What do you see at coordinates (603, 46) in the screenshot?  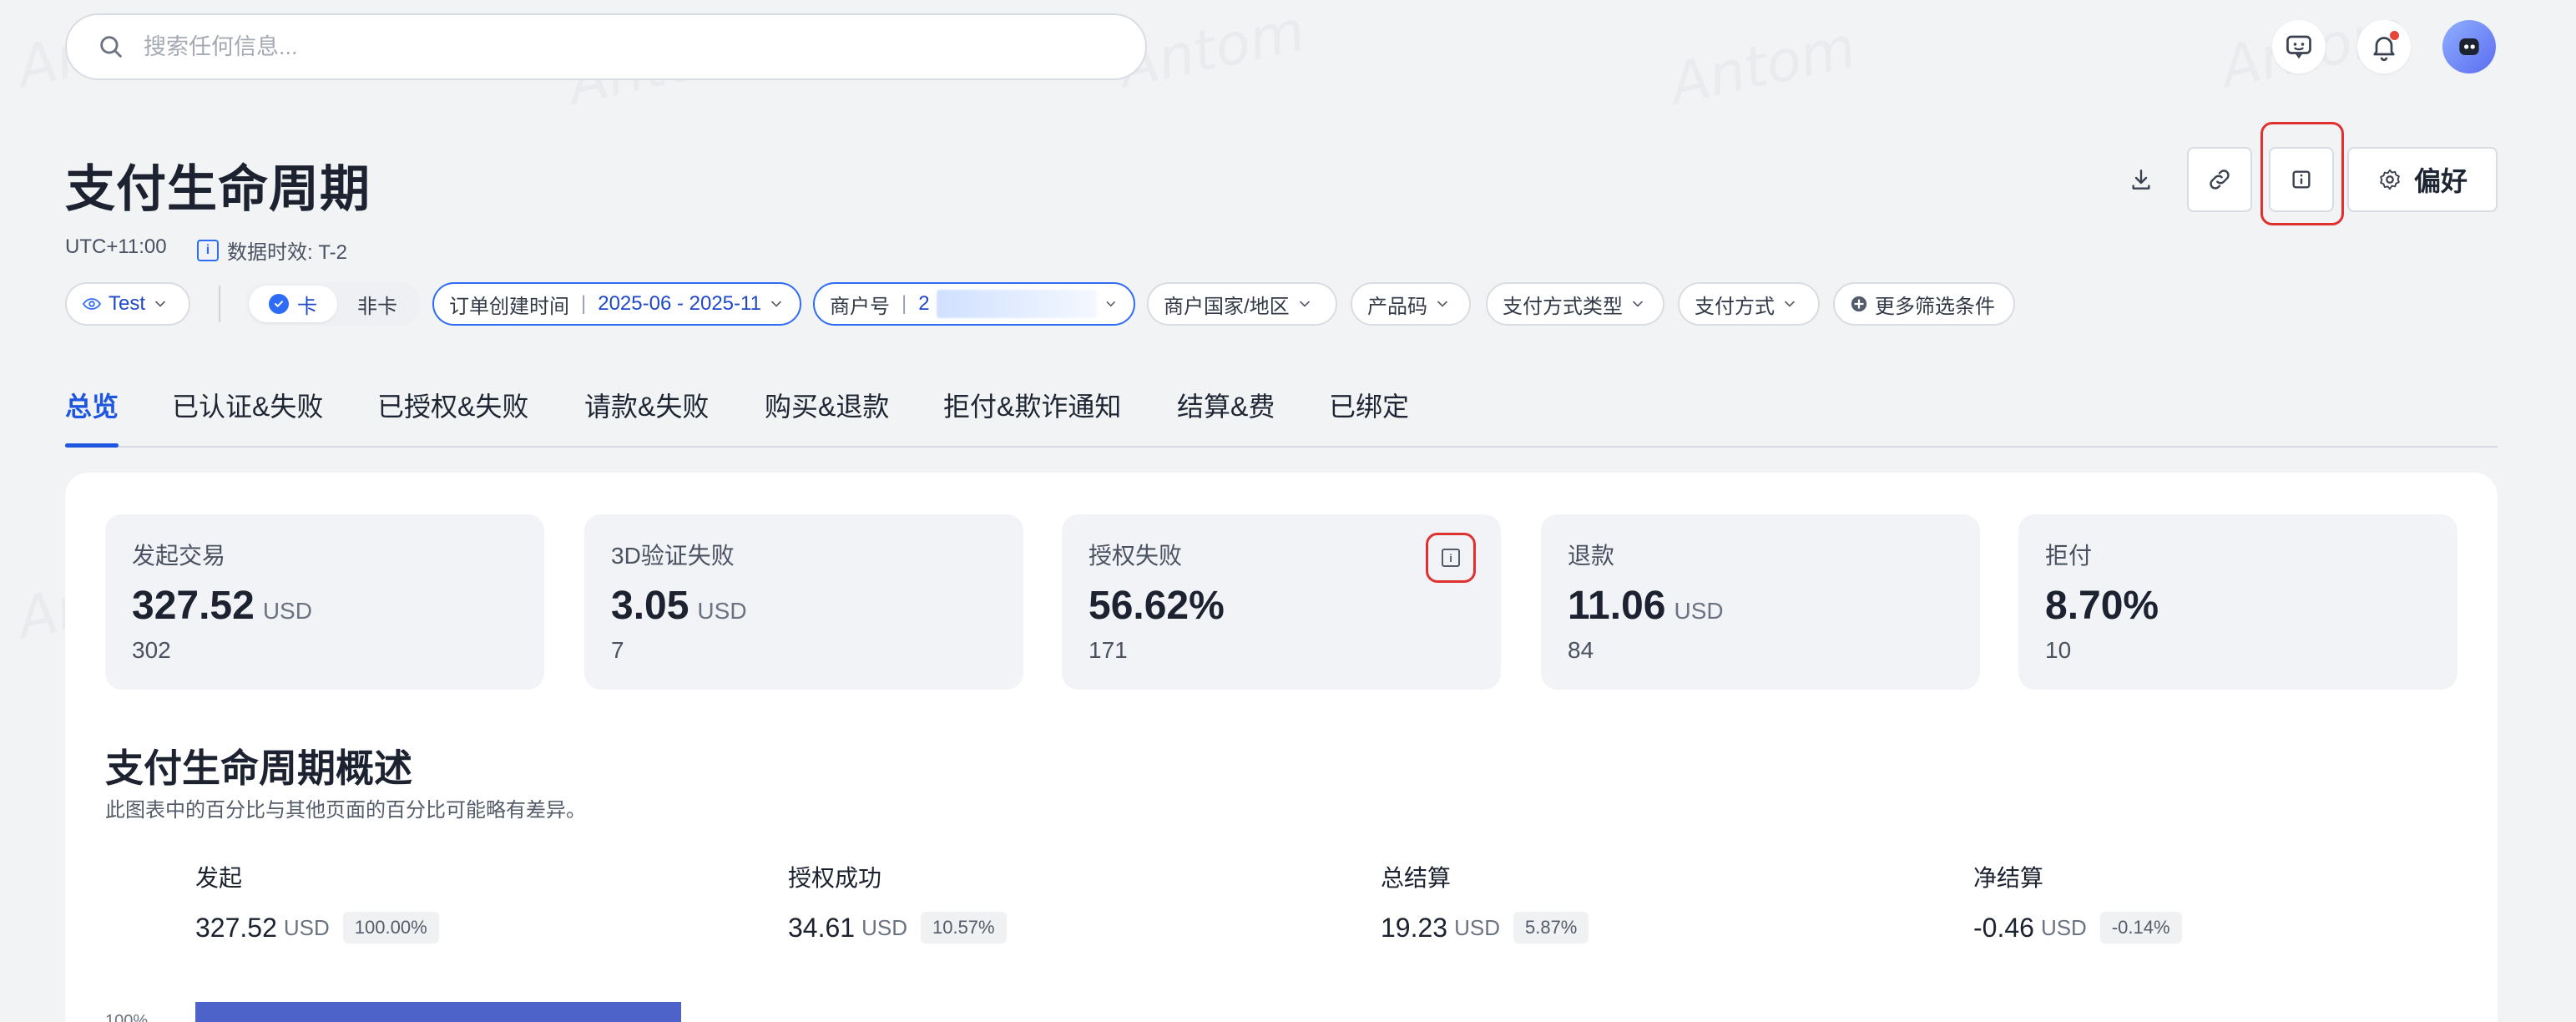 I see `search-input` at bounding box center [603, 46].